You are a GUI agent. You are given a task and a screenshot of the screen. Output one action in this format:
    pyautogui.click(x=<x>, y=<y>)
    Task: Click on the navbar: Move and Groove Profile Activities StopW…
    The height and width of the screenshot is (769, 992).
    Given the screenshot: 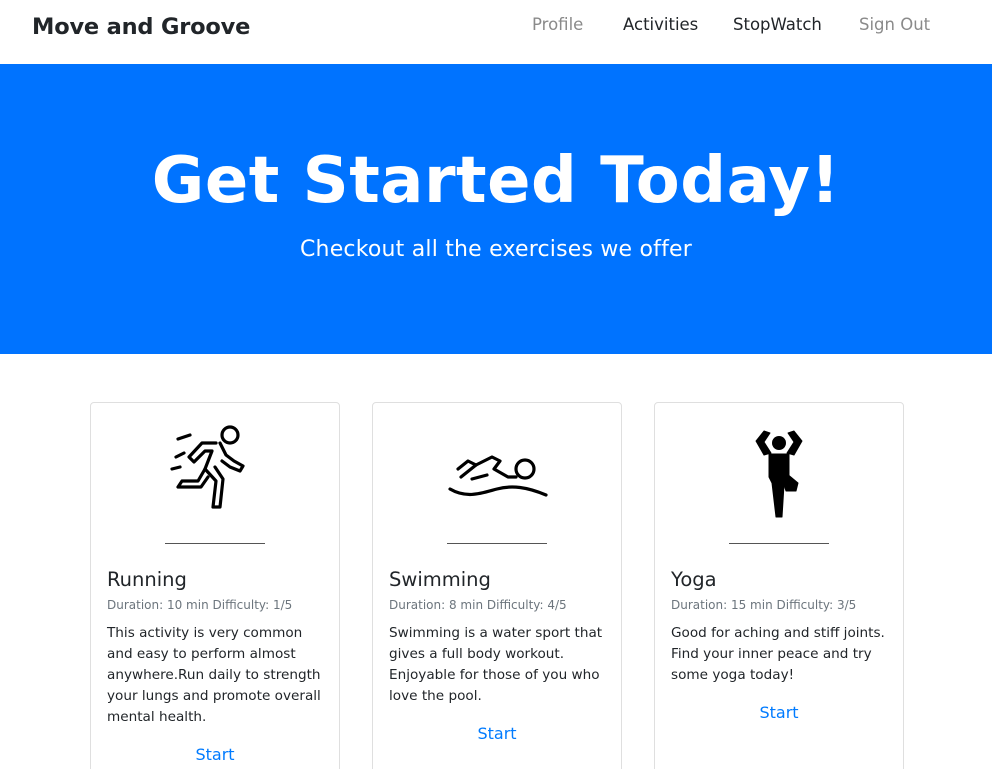 What is the action you would take?
    pyautogui.click(x=496, y=32)
    